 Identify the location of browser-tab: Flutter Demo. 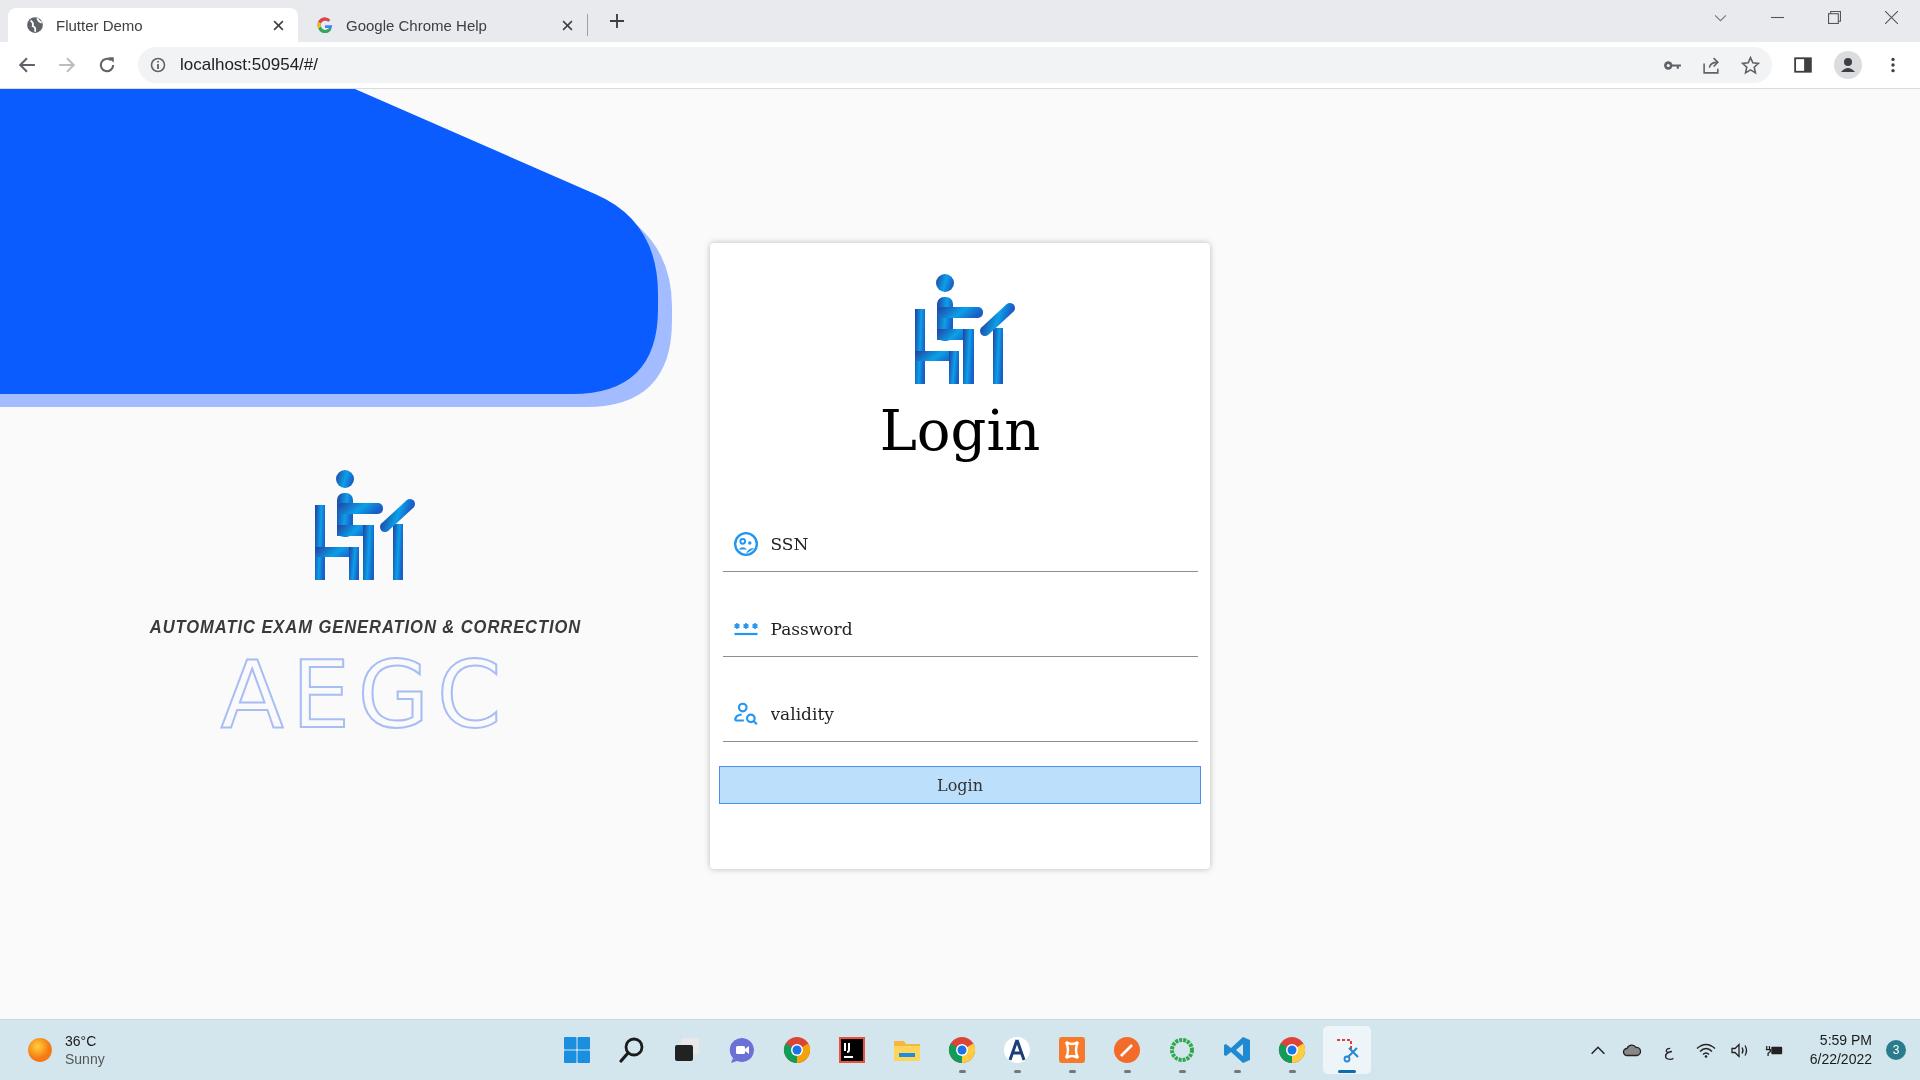
(153, 25).